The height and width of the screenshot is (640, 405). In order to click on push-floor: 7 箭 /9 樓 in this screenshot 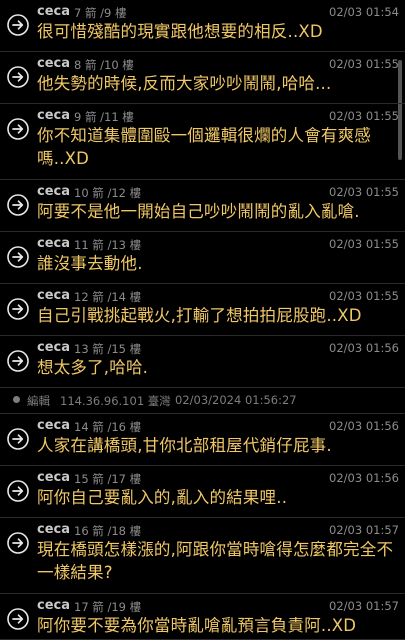, I will do `click(100, 13)`.